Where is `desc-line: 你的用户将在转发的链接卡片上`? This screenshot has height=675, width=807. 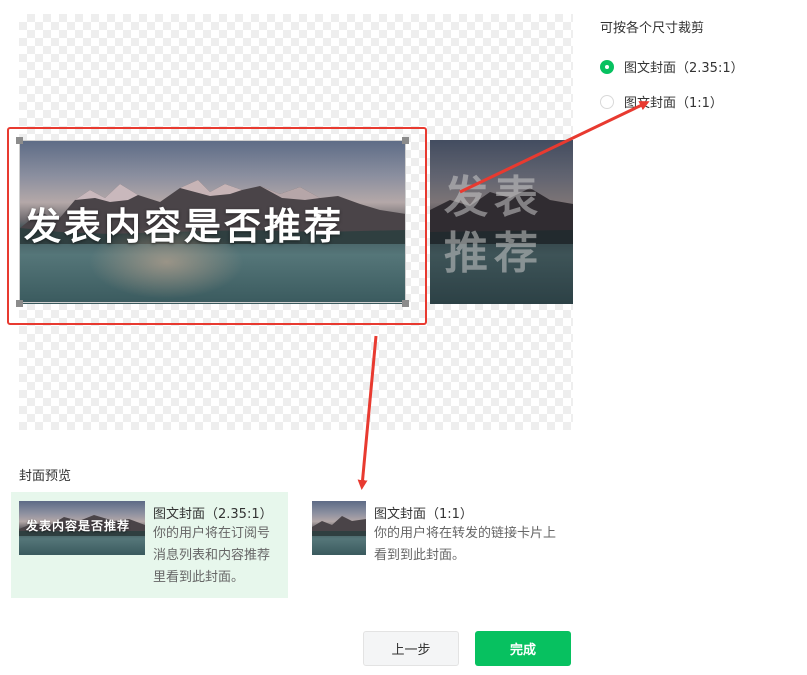
desc-line: 你的用户将在转发的链接卡片上 is located at coordinates (465, 533).